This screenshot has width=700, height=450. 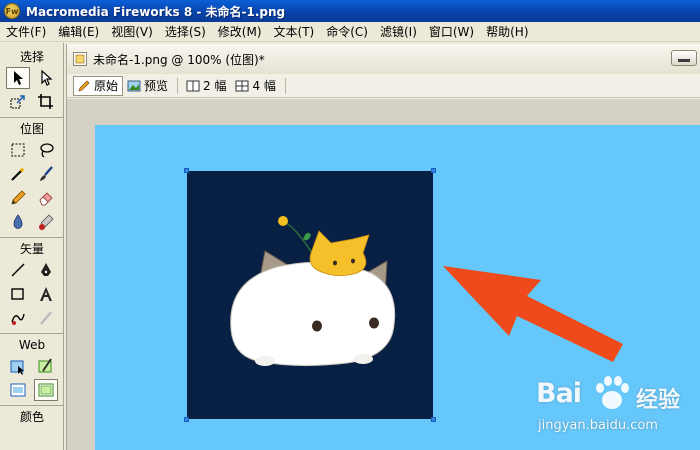 I want to click on pen-tool, so click(x=46, y=270).